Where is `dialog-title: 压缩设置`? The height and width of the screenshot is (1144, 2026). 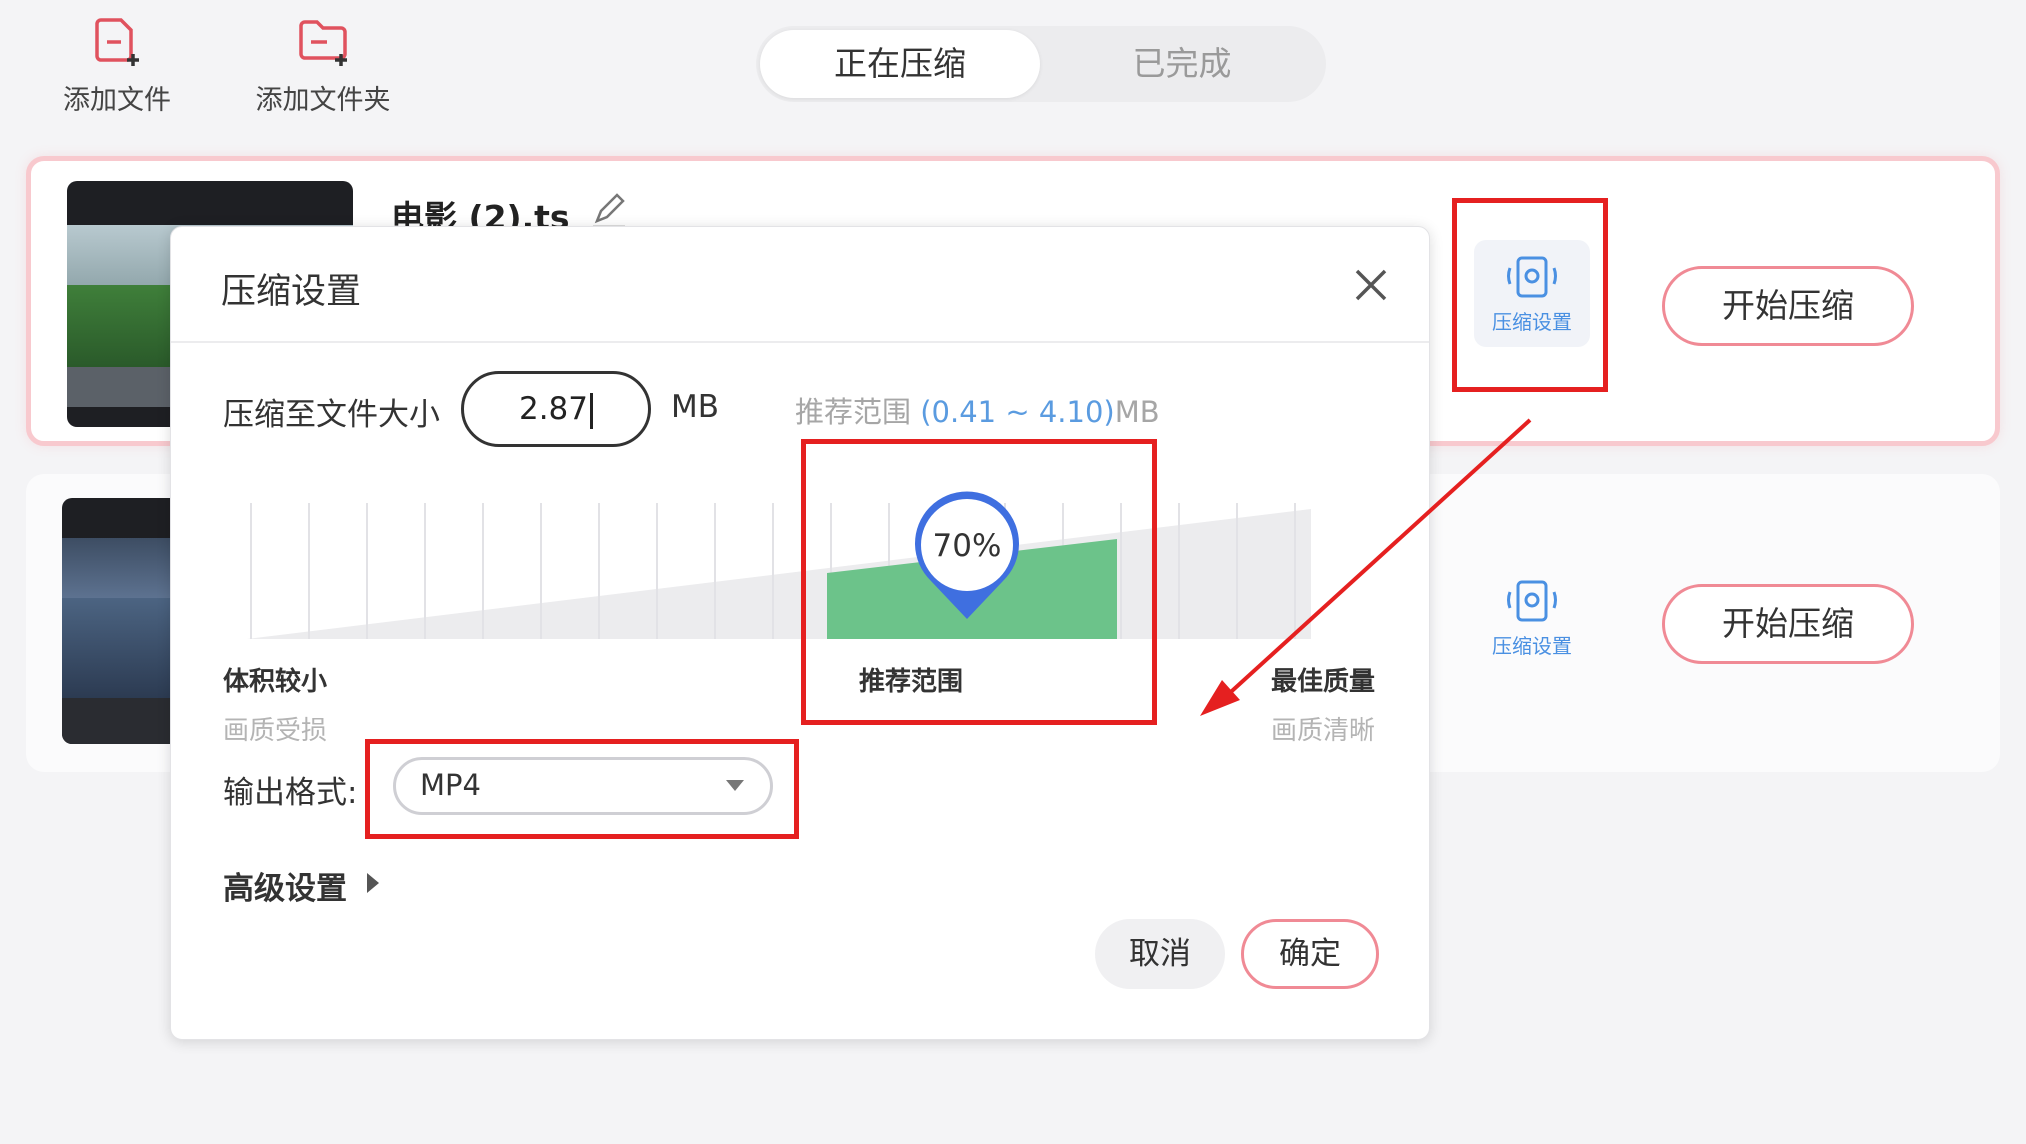
dialog-title: 压缩设置 is located at coordinates (291, 292).